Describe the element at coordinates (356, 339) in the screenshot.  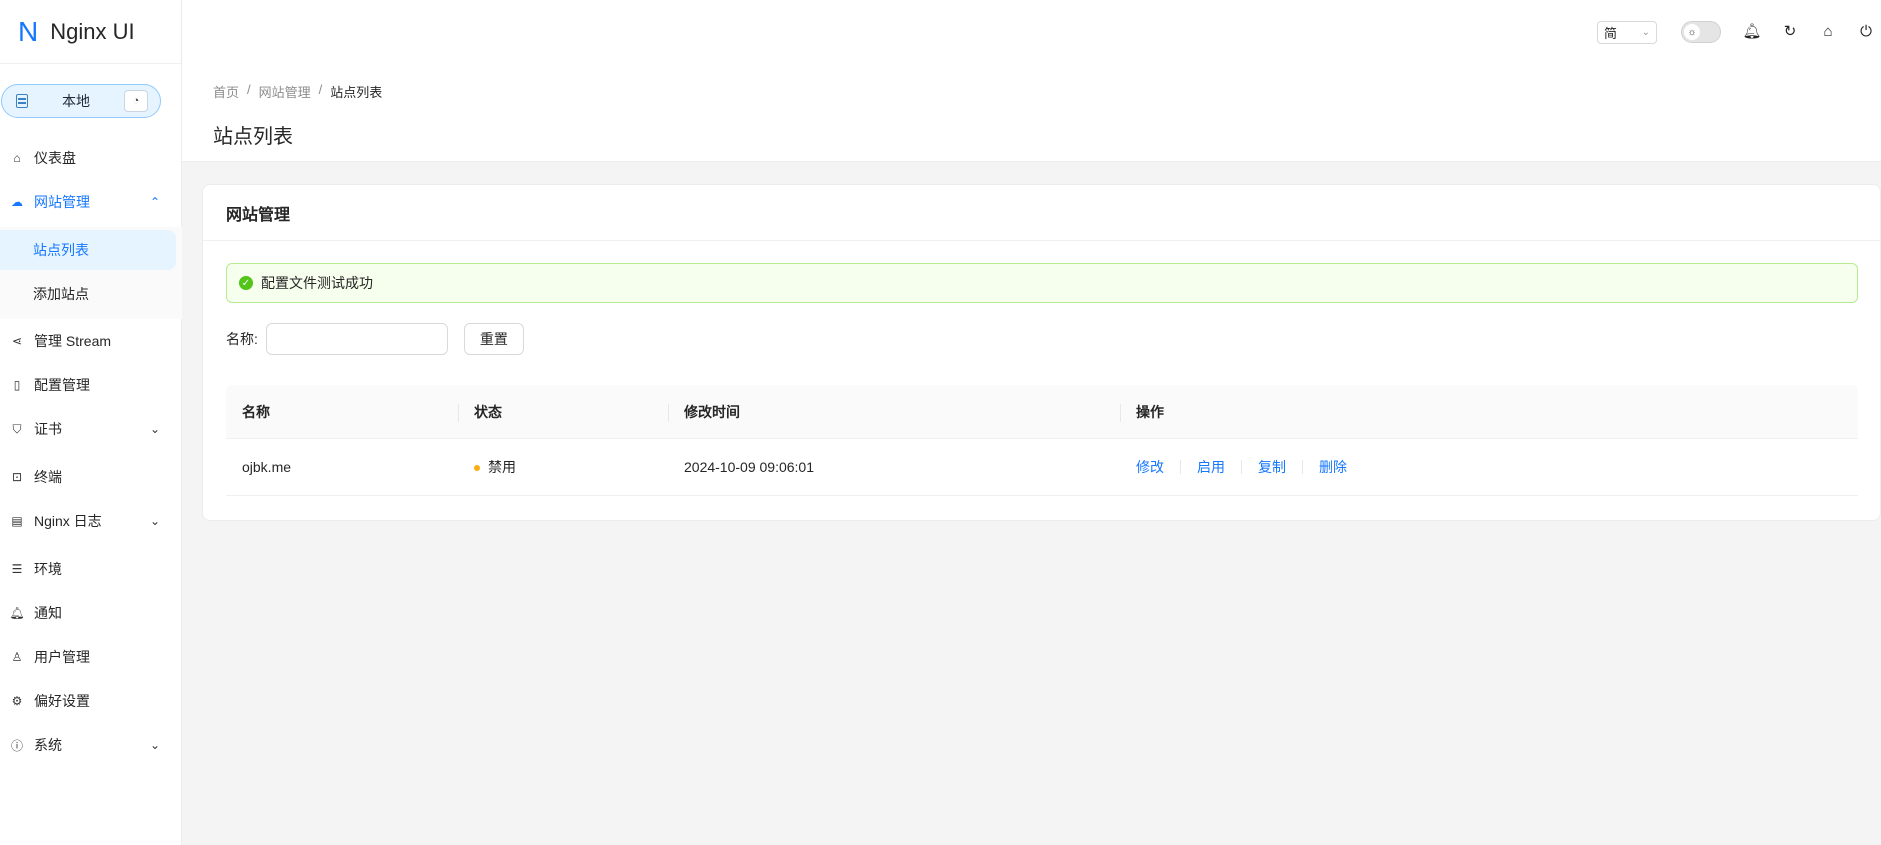
I see `name-filter-input` at that location.